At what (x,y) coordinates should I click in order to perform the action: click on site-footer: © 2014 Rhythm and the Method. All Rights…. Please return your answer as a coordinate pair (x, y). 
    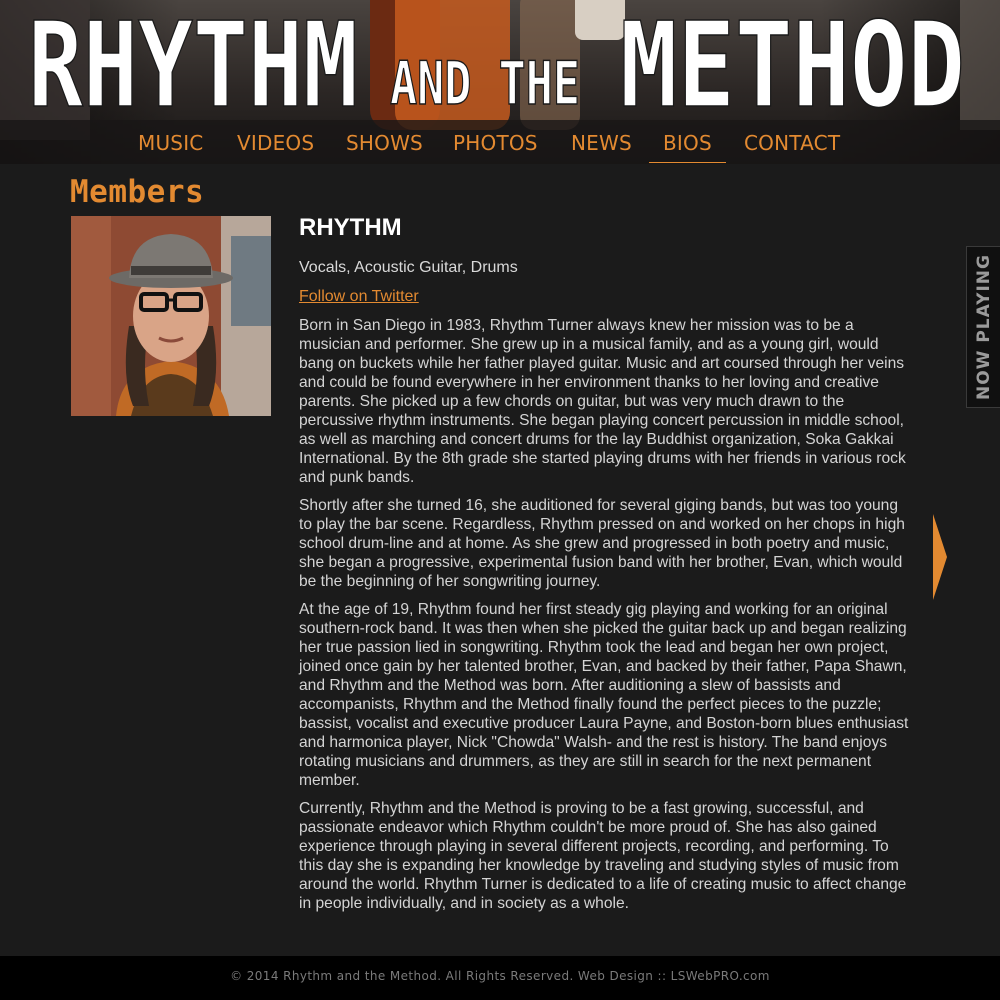
    Looking at the image, I should click on (500, 978).